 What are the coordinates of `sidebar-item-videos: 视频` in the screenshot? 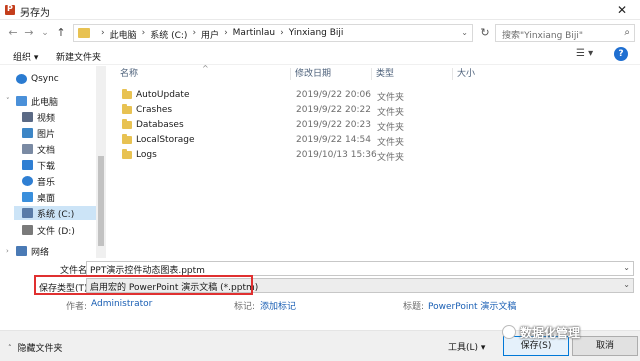 It's located at (38, 117).